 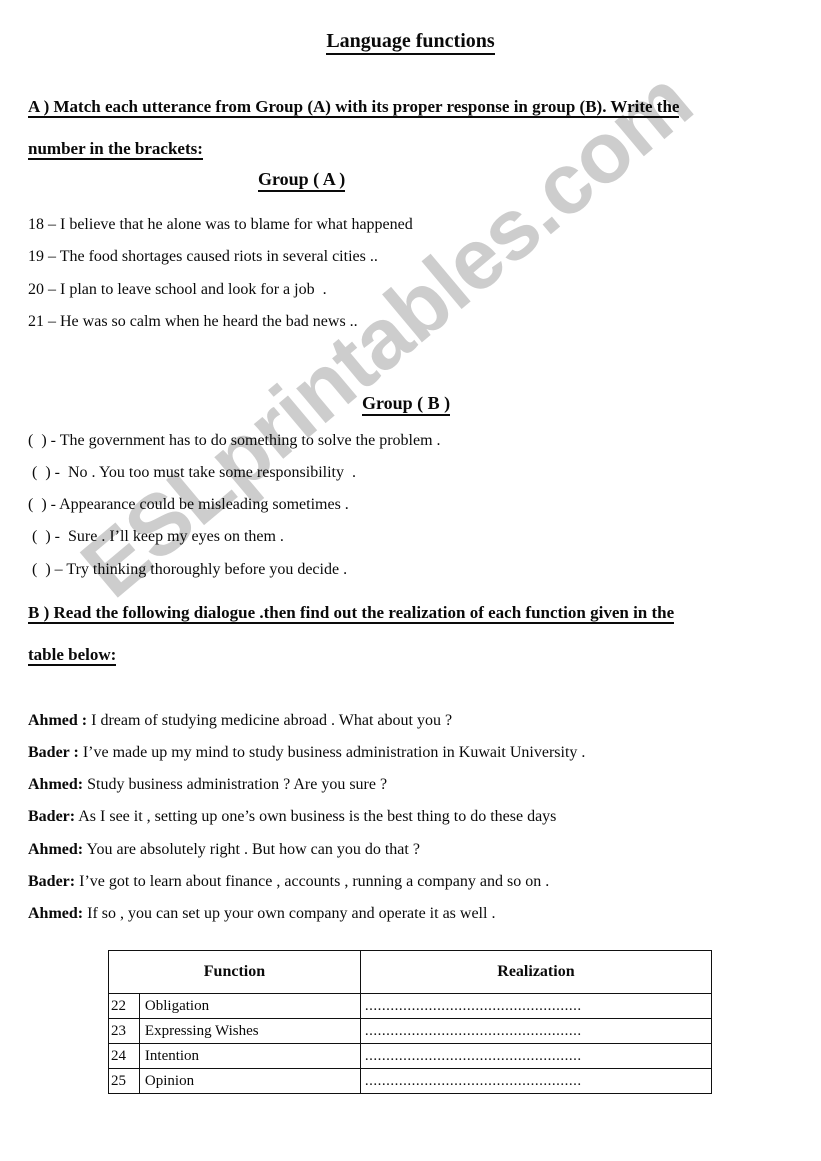 What do you see at coordinates (249, 1081) in the screenshot?
I see `row-function: Opinion` at bounding box center [249, 1081].